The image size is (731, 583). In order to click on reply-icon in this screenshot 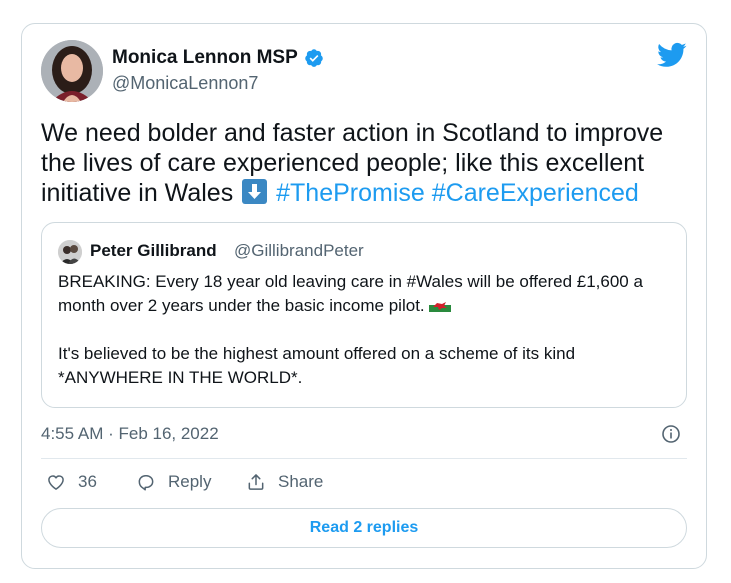, I will do `click(146, 483)`.